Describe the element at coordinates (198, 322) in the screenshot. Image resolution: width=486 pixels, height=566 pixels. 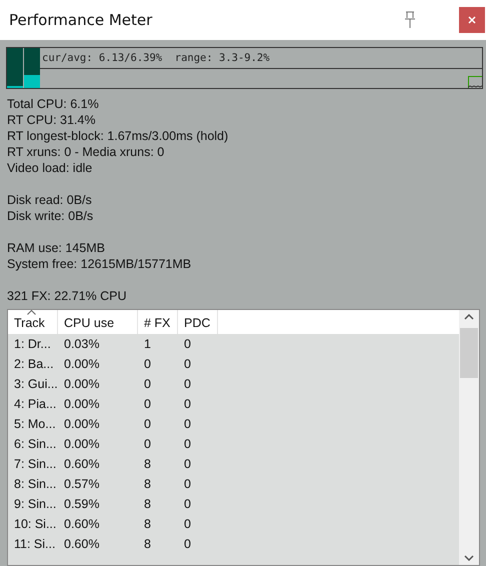
I see `column-header: PDC` at that location.